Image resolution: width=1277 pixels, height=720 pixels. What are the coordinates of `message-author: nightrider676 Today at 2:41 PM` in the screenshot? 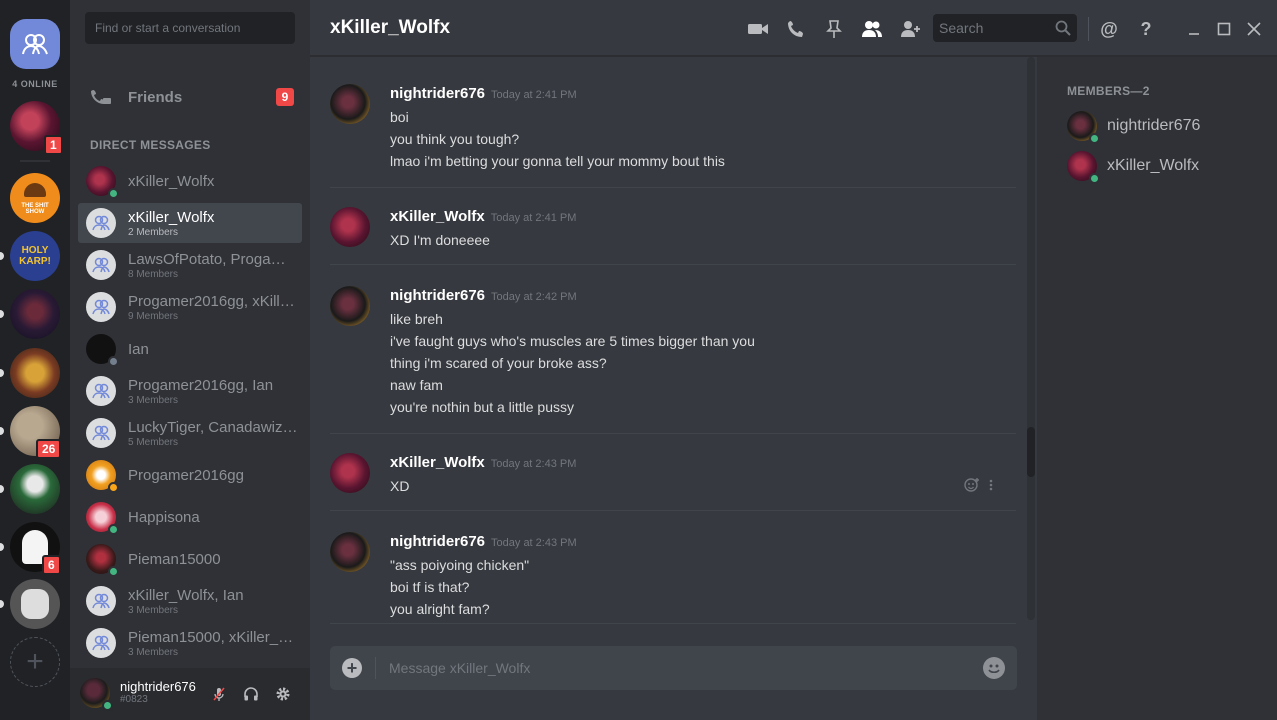 It's located at (483, 93).